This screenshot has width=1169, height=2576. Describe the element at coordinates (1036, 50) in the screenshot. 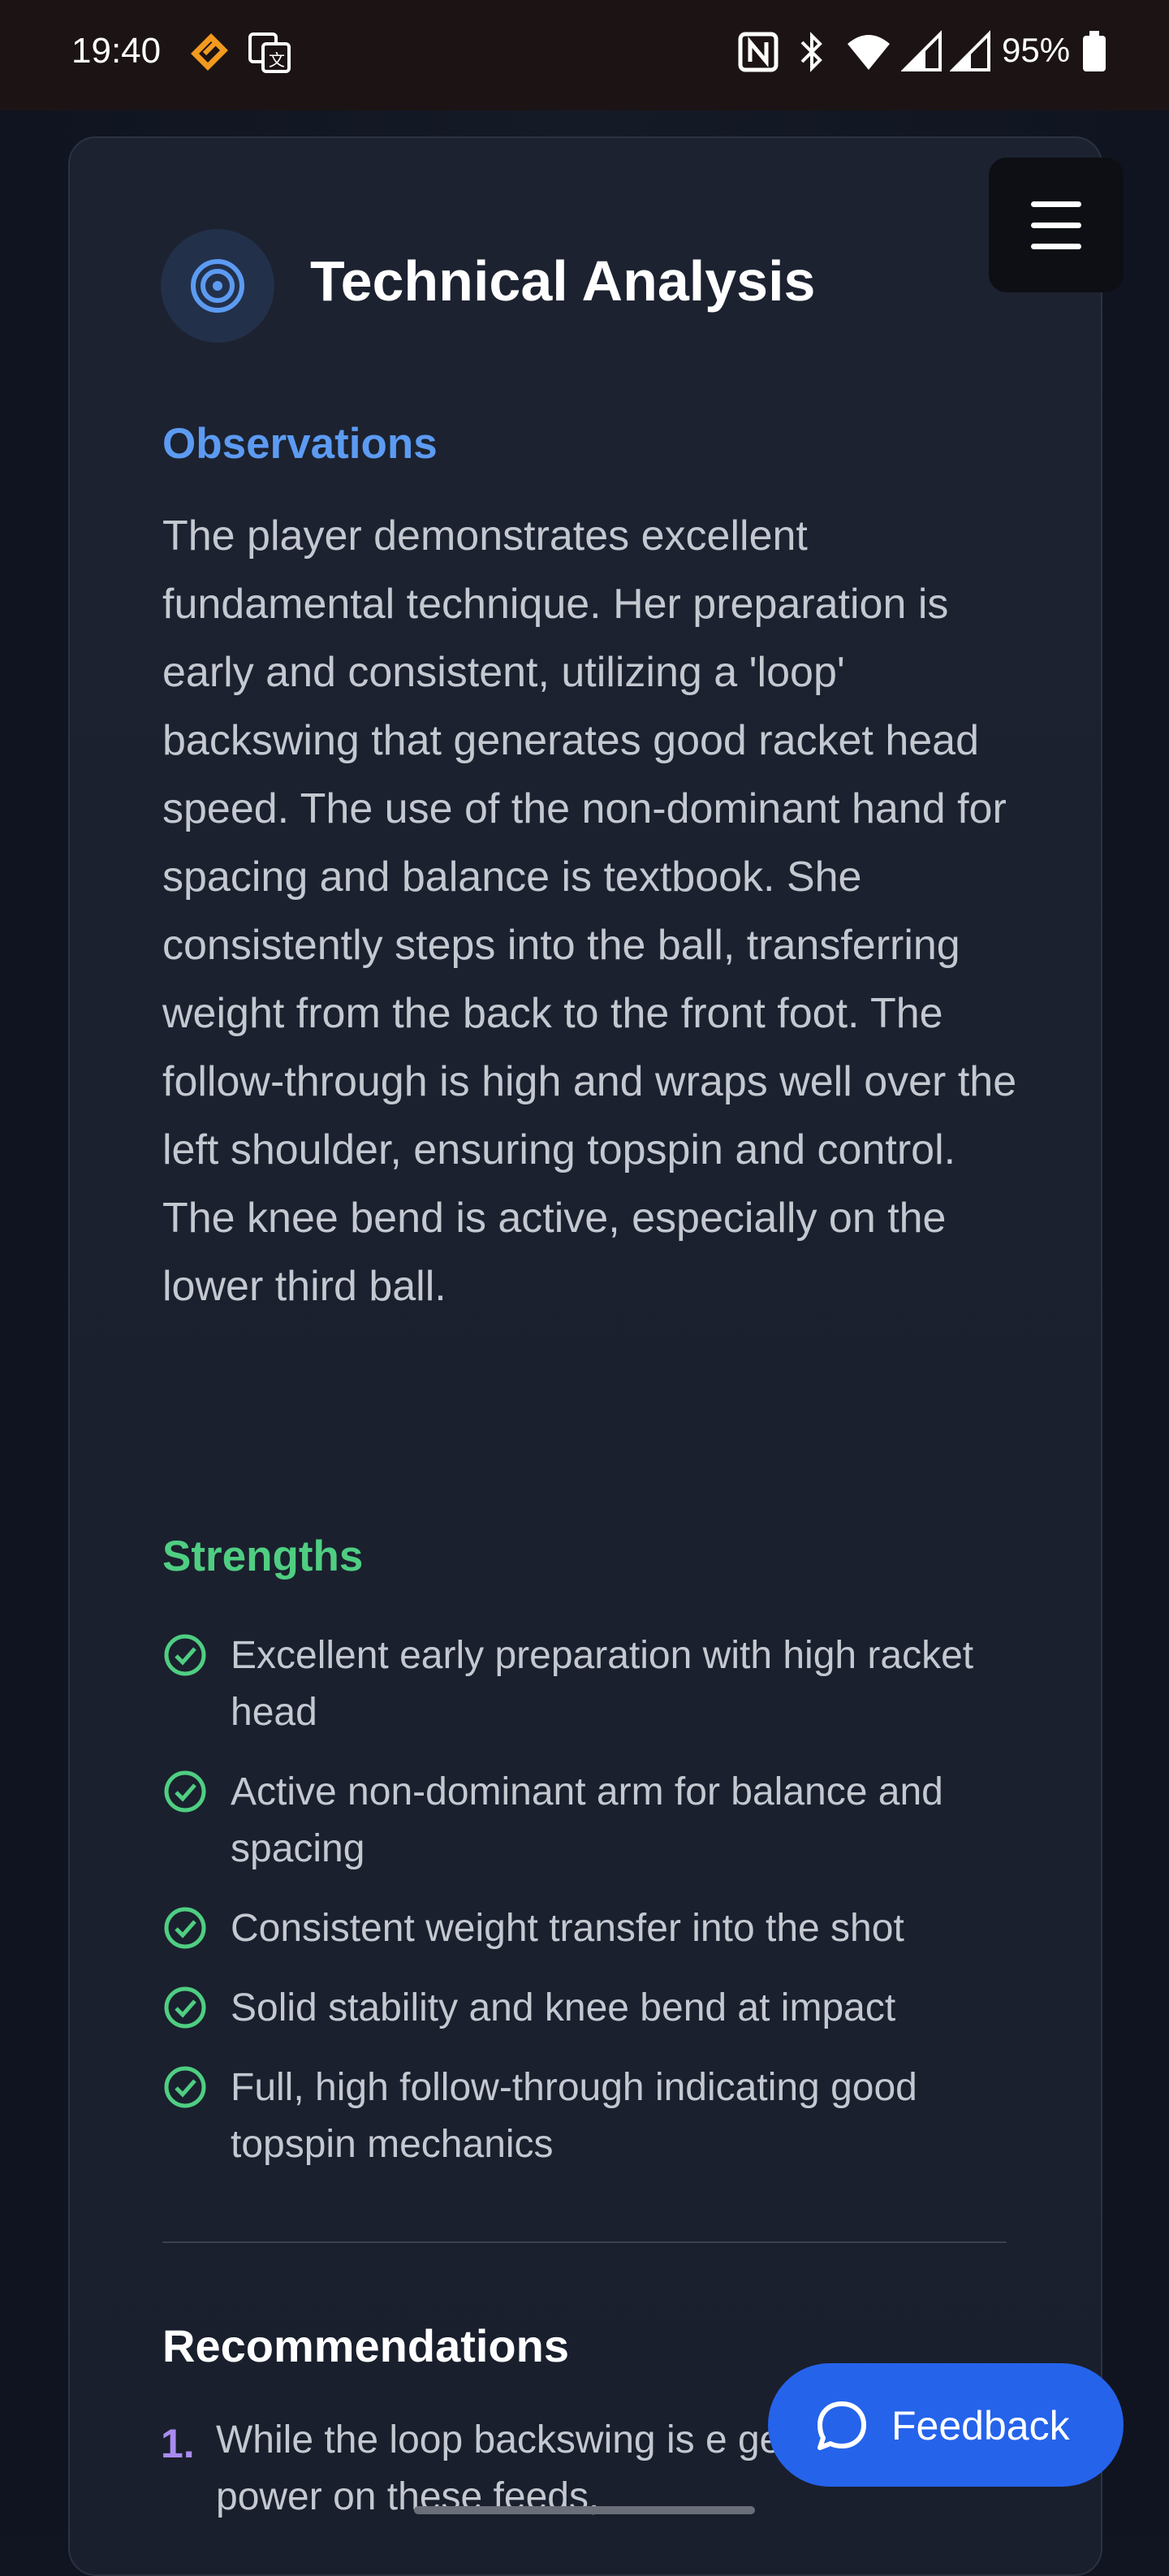

I see `battery-percentage: 95%` at that location.